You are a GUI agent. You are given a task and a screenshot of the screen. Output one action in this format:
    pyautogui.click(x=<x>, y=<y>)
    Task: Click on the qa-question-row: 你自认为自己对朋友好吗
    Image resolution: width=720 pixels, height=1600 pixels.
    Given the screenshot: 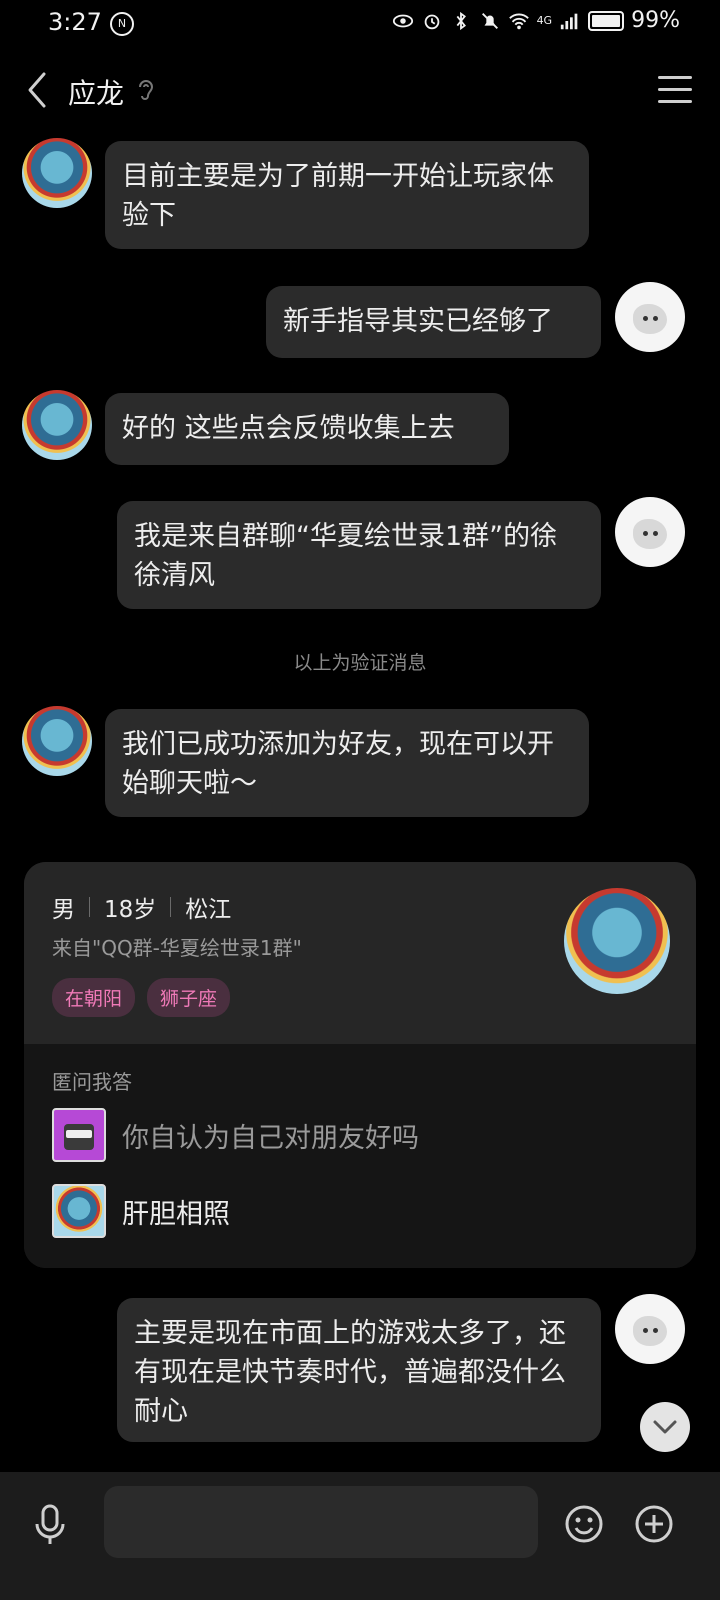 What is the action you would take?
    pyautogui.click(x=235, y=1135)
    